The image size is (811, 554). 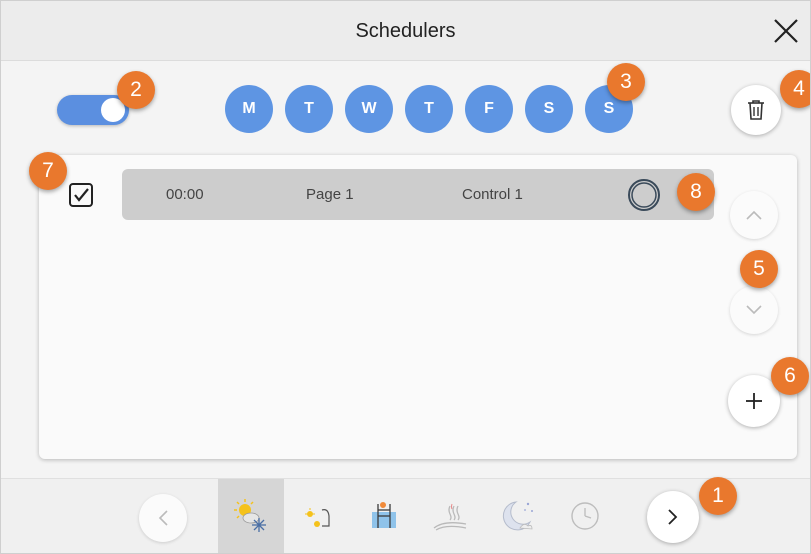 I want to click on previous-page-button, so click(x=163, y=518).